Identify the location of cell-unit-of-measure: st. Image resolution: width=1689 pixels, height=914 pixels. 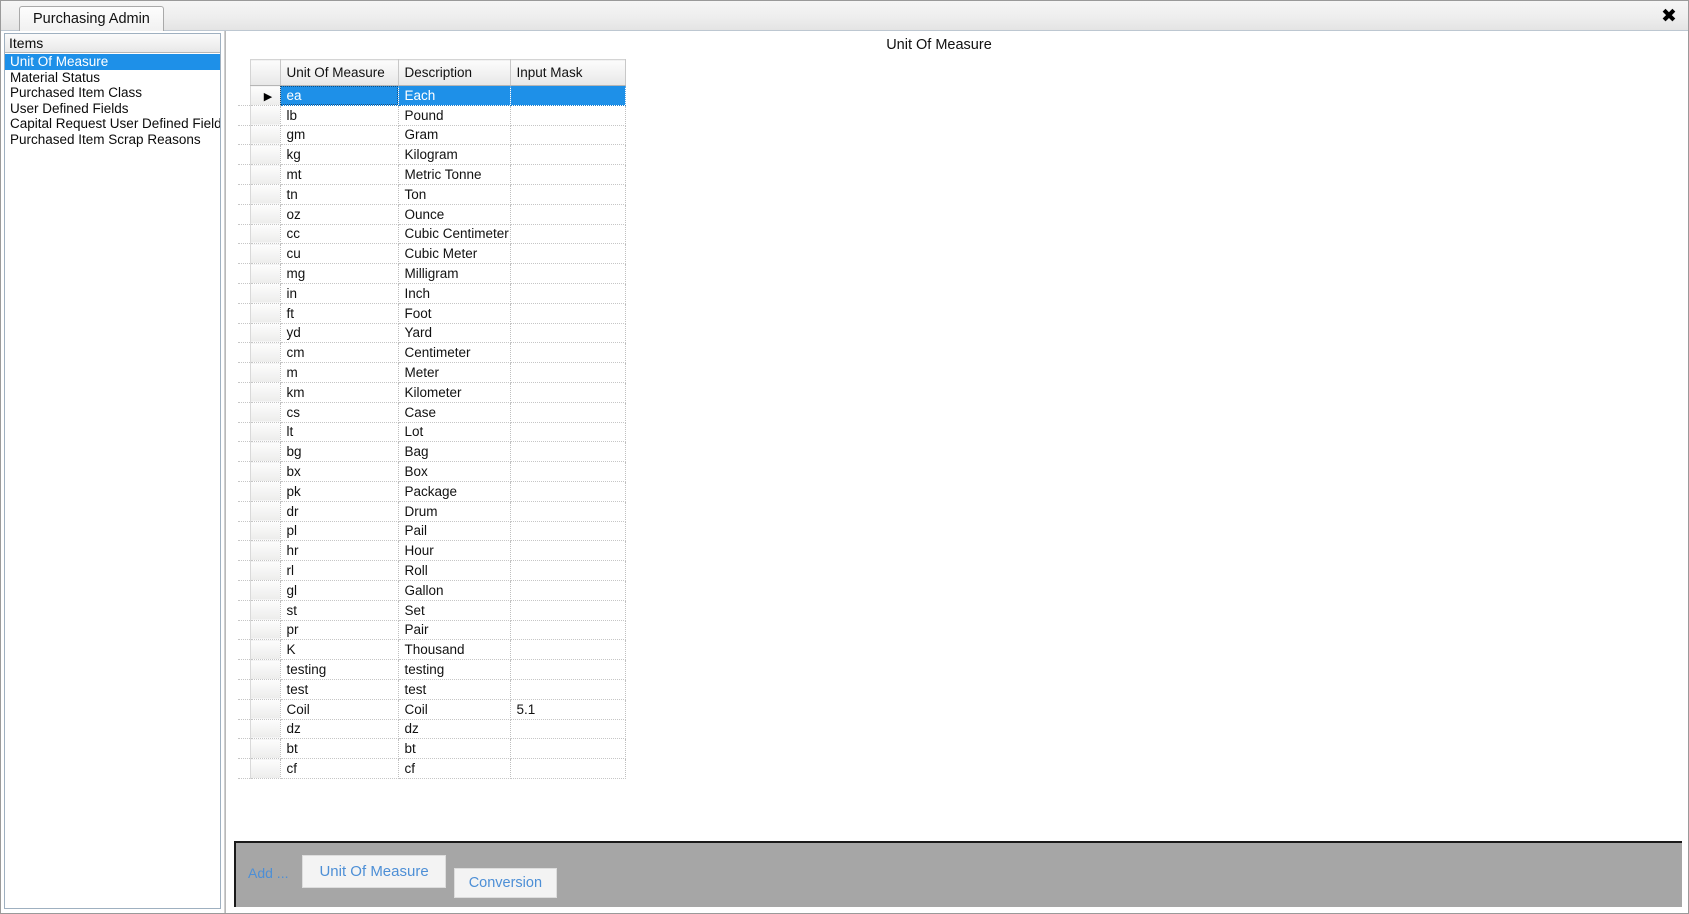
(339, 610).